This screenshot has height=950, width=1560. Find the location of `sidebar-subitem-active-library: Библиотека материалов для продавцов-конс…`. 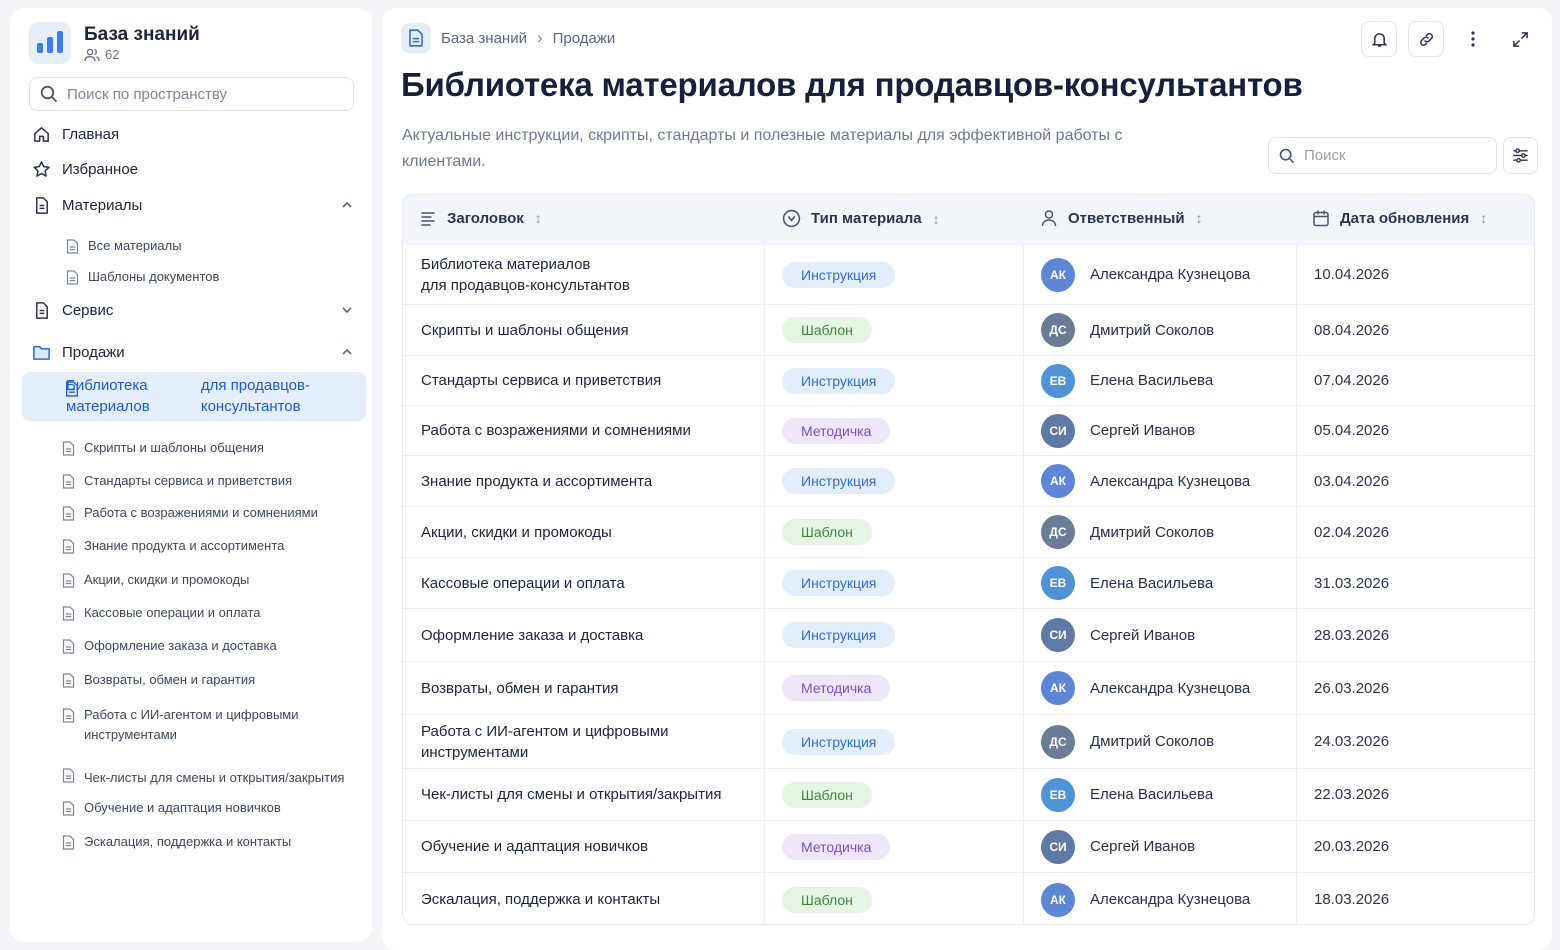

sidebar-subitem-active-library: Библиотека материалов для продавцов-конс… is located at coordinates (194, 396).